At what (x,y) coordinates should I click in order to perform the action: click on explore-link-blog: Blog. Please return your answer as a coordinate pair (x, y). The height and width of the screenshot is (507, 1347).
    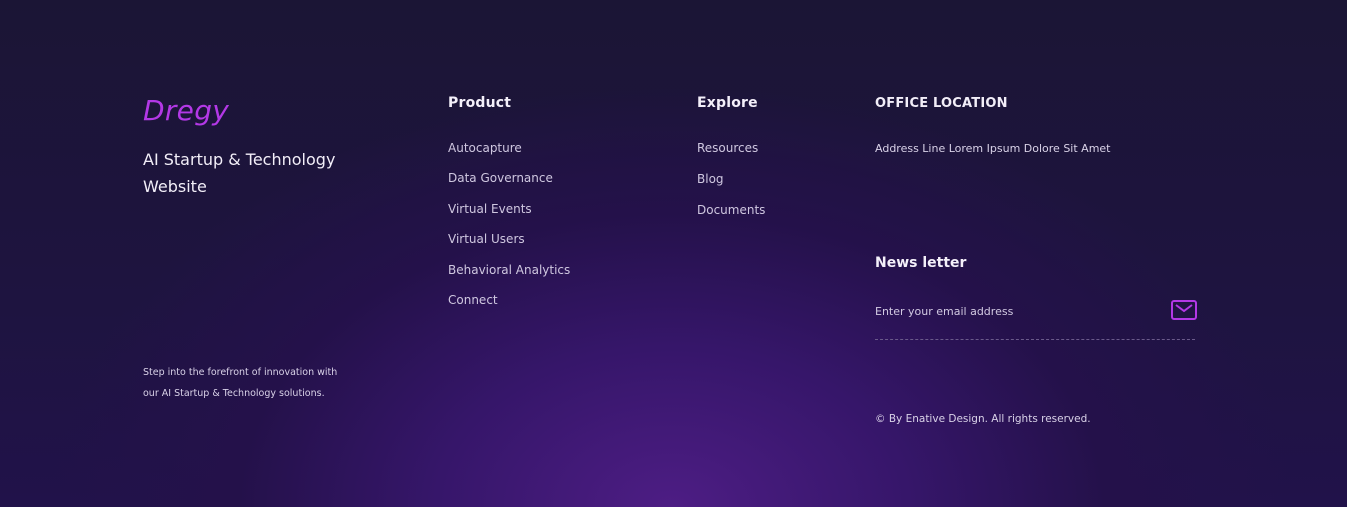
    Looking at the image, I should click on (731, 187).